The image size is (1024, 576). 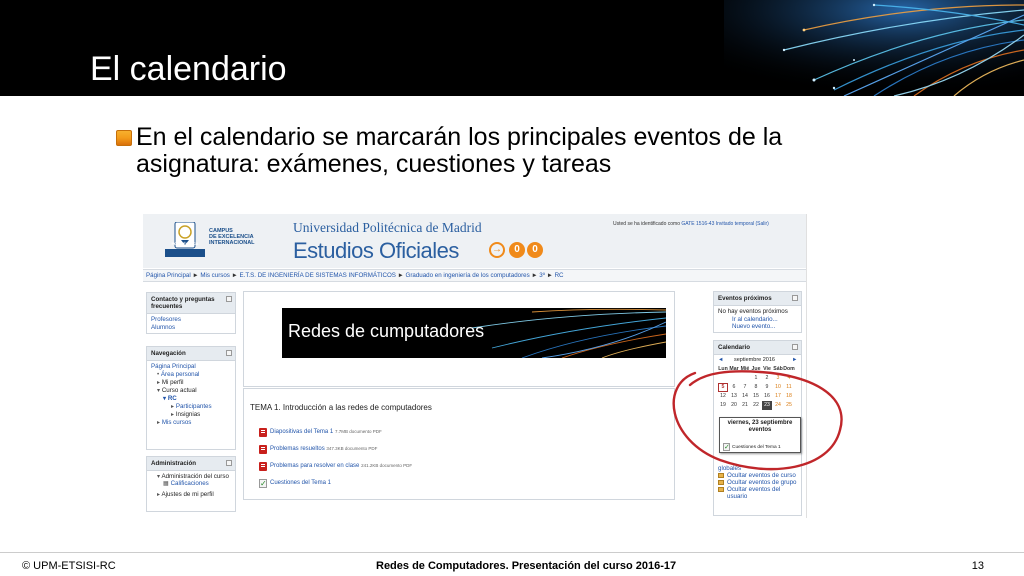 What do you see at coordinates (191, 464) in the screenshot?
I see `administracion-block-title: Administración` at bounding box center [191, 464].